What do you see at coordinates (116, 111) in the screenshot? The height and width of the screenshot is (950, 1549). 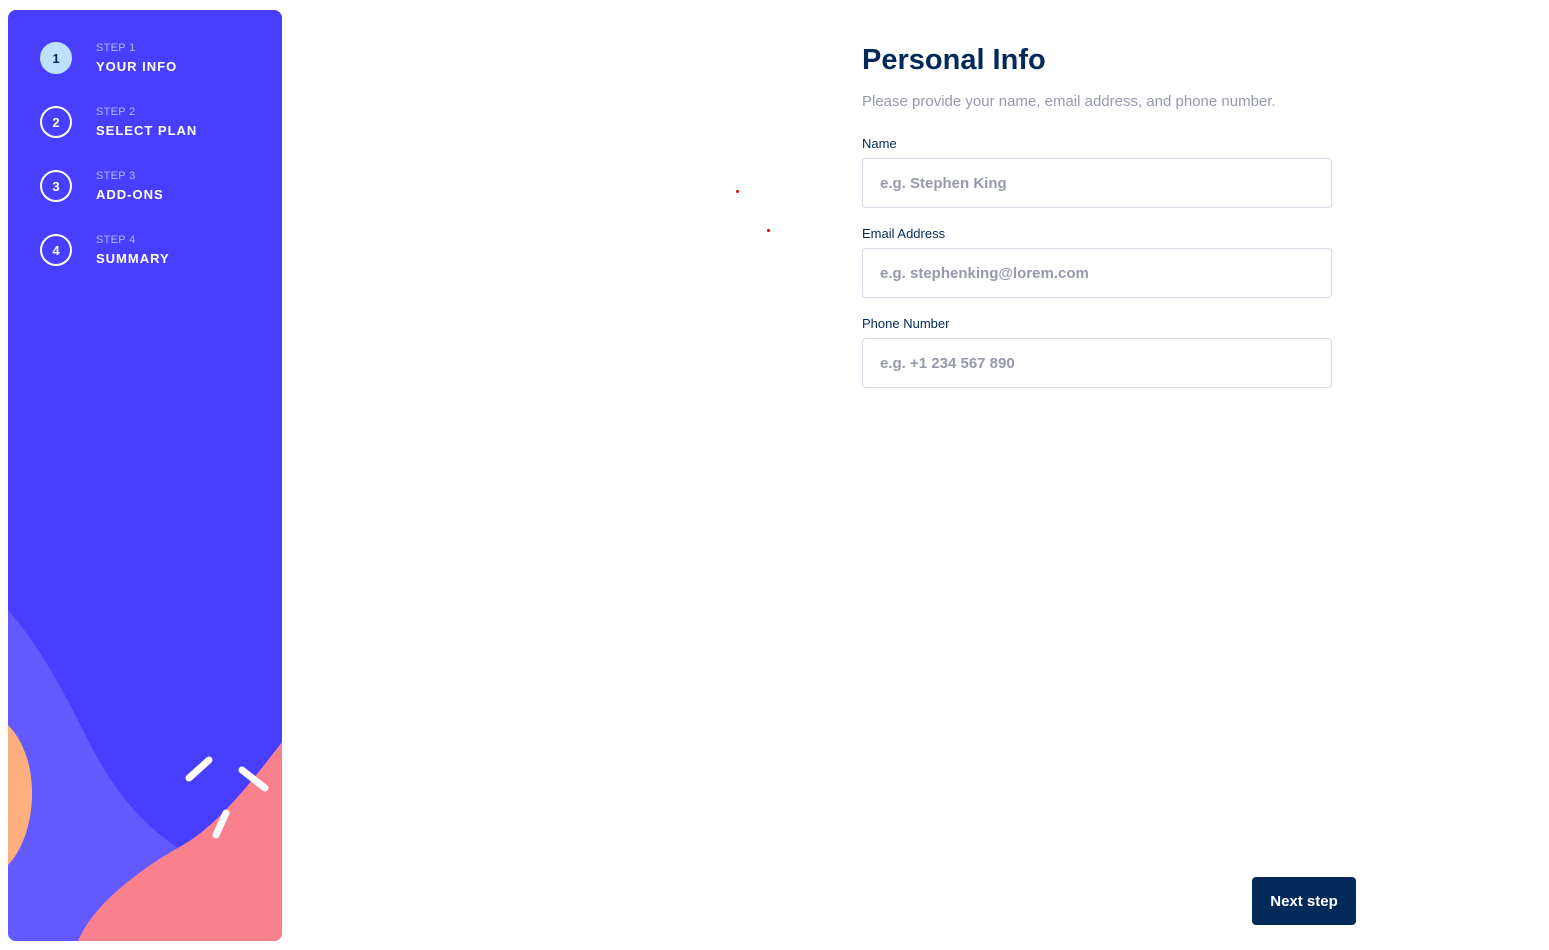 I see `step-kicker: STEP 2` at bounding box center [116, 111].